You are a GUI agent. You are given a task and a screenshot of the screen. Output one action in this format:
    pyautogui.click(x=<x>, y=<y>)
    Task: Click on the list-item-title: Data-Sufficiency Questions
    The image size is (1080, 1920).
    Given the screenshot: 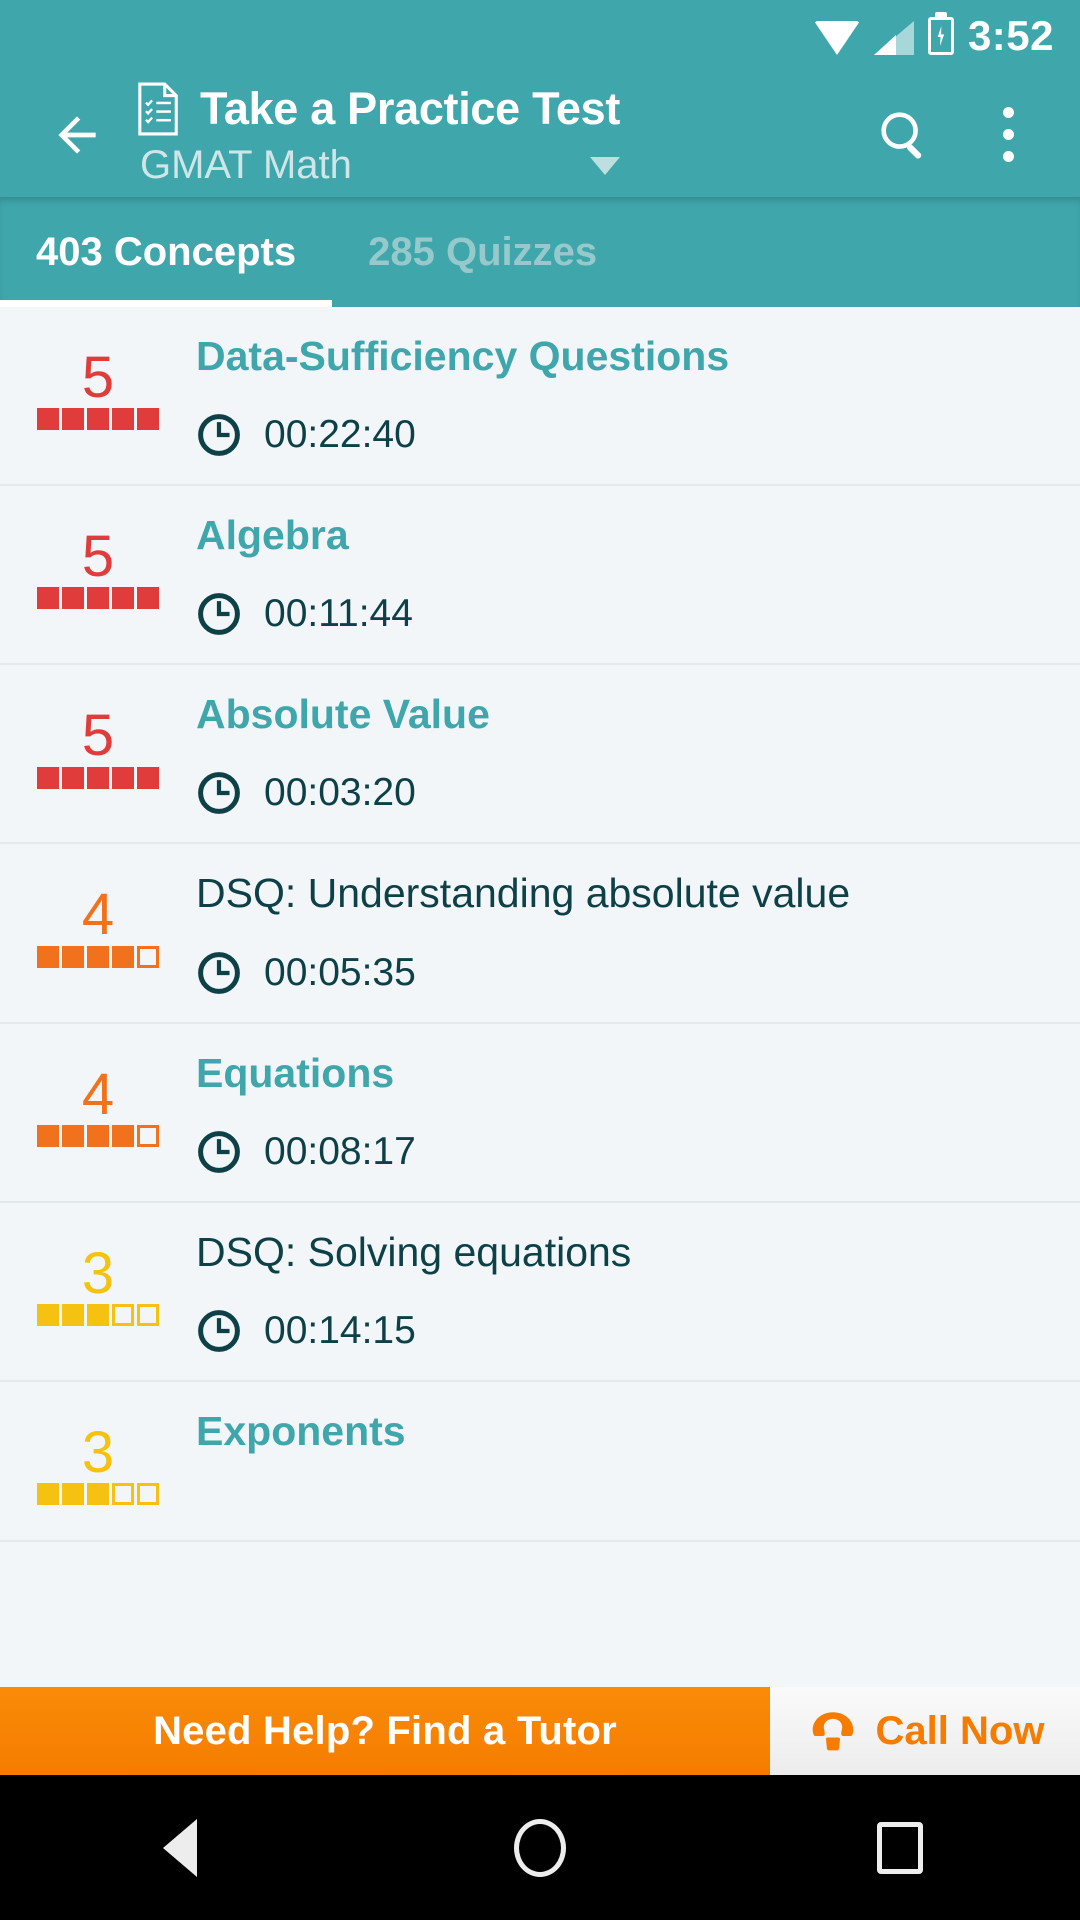 What is the action you would take?
    pyautogui.click(x=628, y=354)
    